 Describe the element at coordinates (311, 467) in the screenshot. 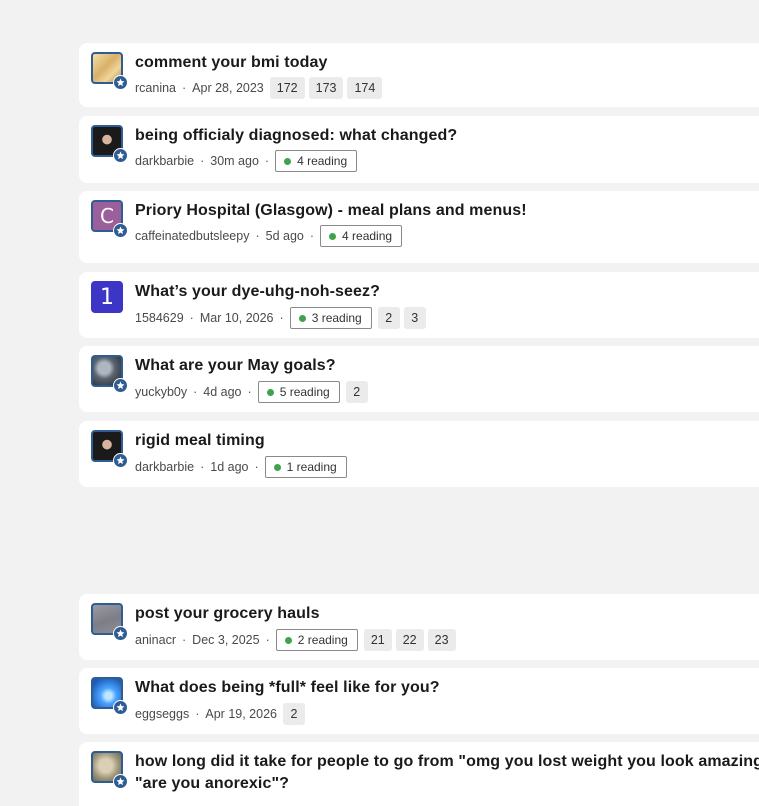

I see `reading-count: 1 reading` at that location.